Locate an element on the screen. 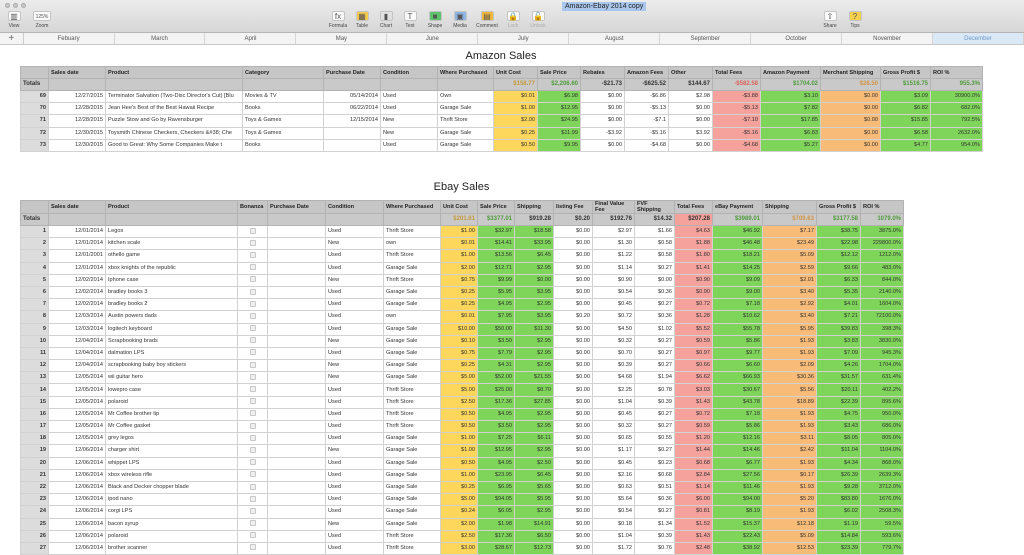  cell: $4.01 is located at coordinates (838, 305).